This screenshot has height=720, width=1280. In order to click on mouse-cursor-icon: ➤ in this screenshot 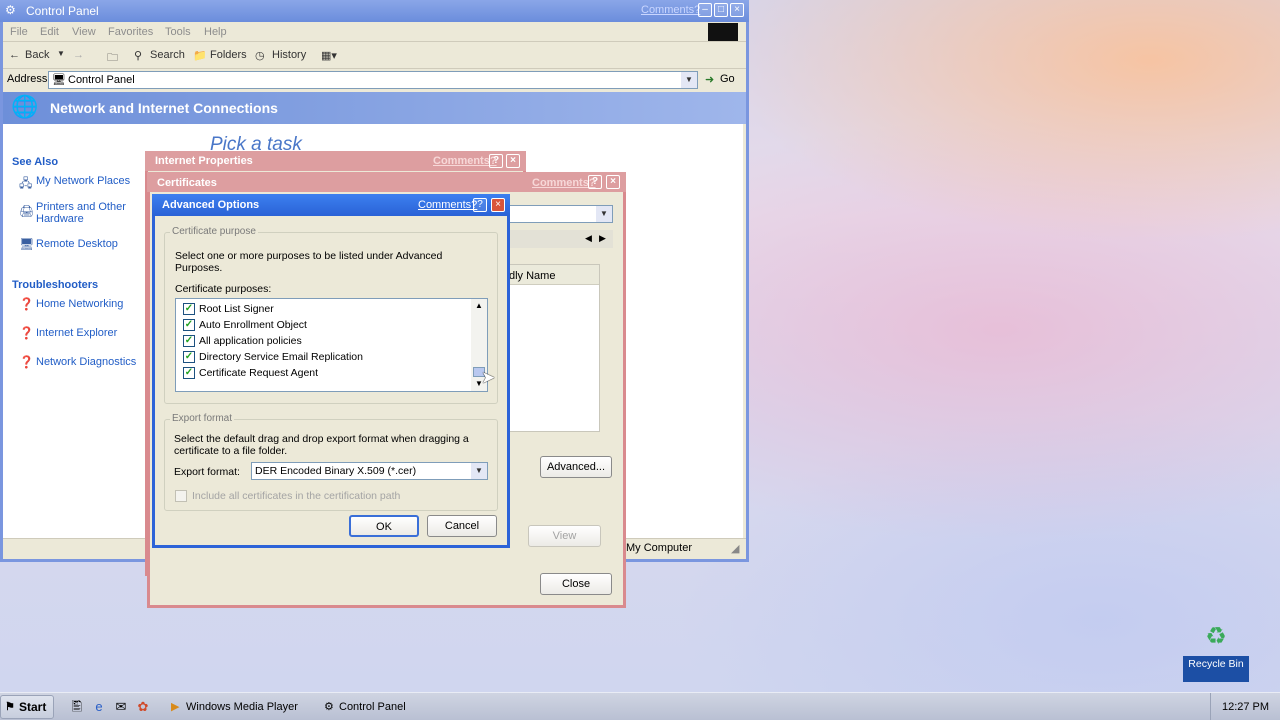, I will do `click(488, 377)`.